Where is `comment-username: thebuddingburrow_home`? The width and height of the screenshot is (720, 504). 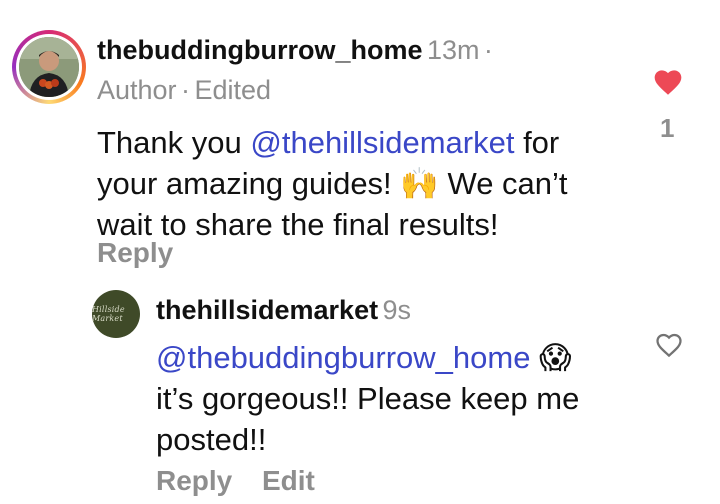 comment-username: thebuddingburrow_home is located at coordinates (259, 50).